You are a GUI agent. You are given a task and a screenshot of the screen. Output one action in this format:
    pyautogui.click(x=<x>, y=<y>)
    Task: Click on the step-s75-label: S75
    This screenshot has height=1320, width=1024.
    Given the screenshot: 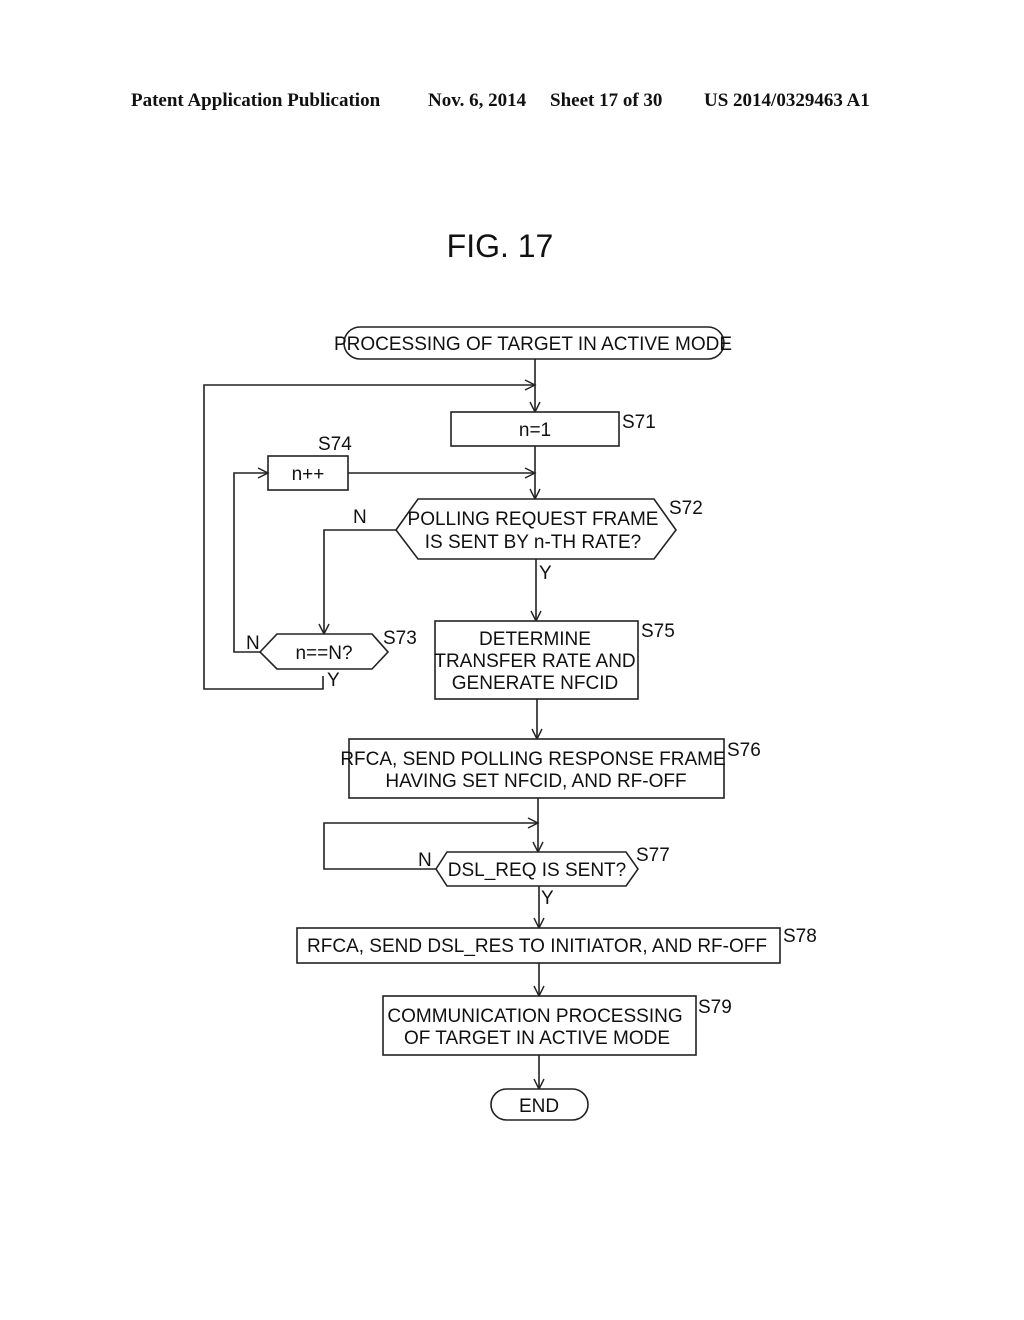 What is the action you would take?
    pyautogui.click(x=658, y=631)
    